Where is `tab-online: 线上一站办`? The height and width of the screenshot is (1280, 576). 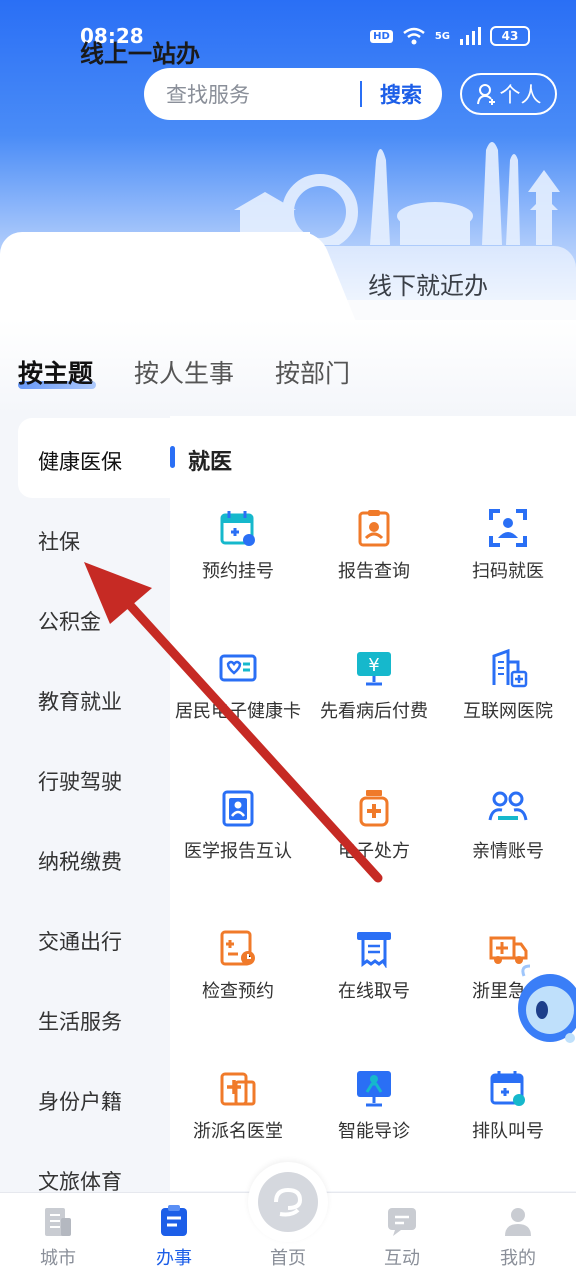
tab-online: 线上一站办 is located at coordinates (140, 51).